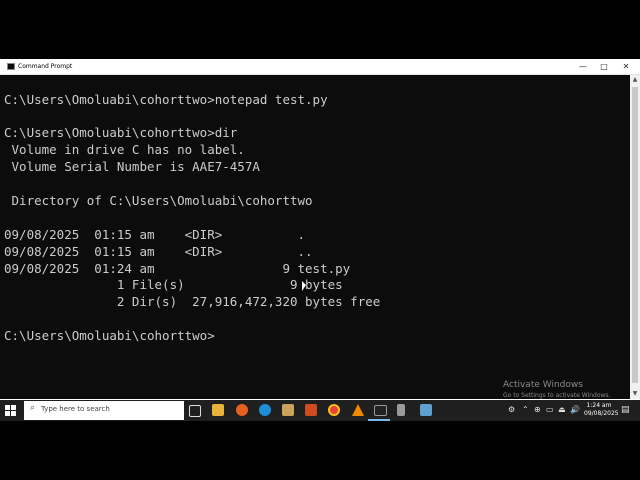 The height and width of the screenshot is (480, 640). I want to click on volume-icon: 🔊, so click(575, 410).